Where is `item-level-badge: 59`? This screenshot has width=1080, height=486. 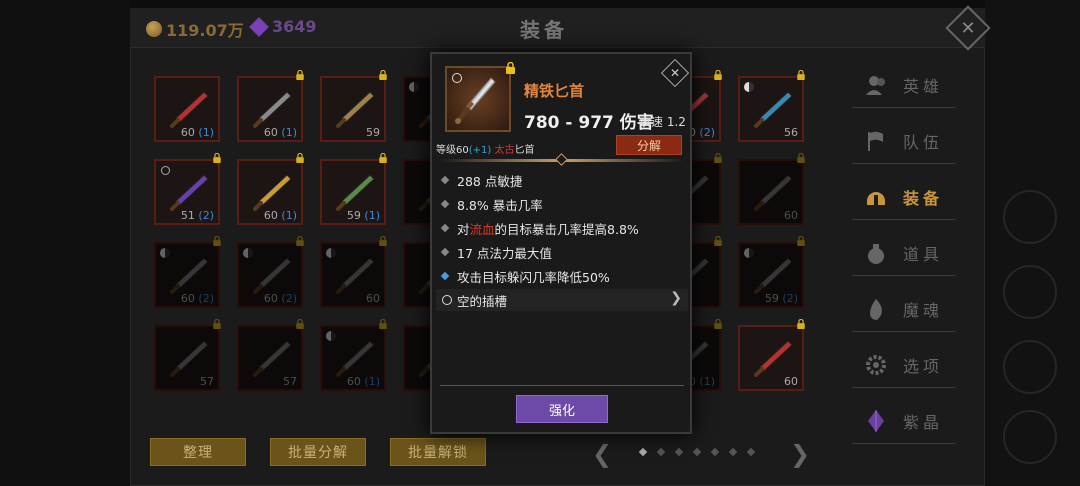
item-level-badge: 59 is located at coordinates (373, 132).